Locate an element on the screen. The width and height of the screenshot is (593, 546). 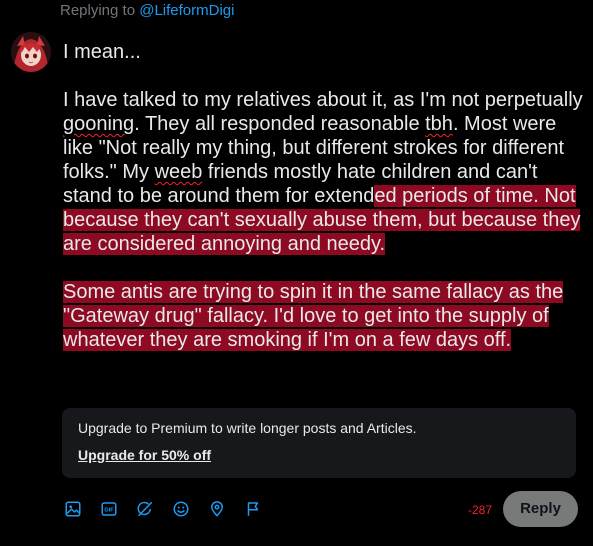
misspelled-word-weeb: weeb is located at coordinates (178, 172).